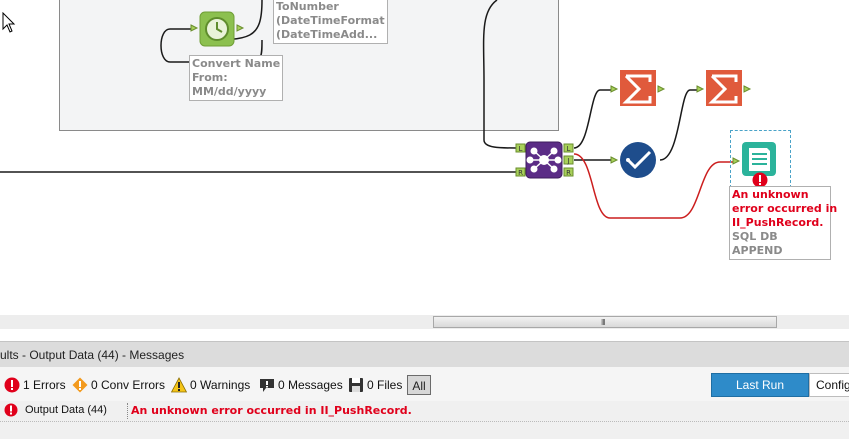 This screenshot has width=849, height=439. I want to click on files-filter-button: 0 Files, so click(375, 385).